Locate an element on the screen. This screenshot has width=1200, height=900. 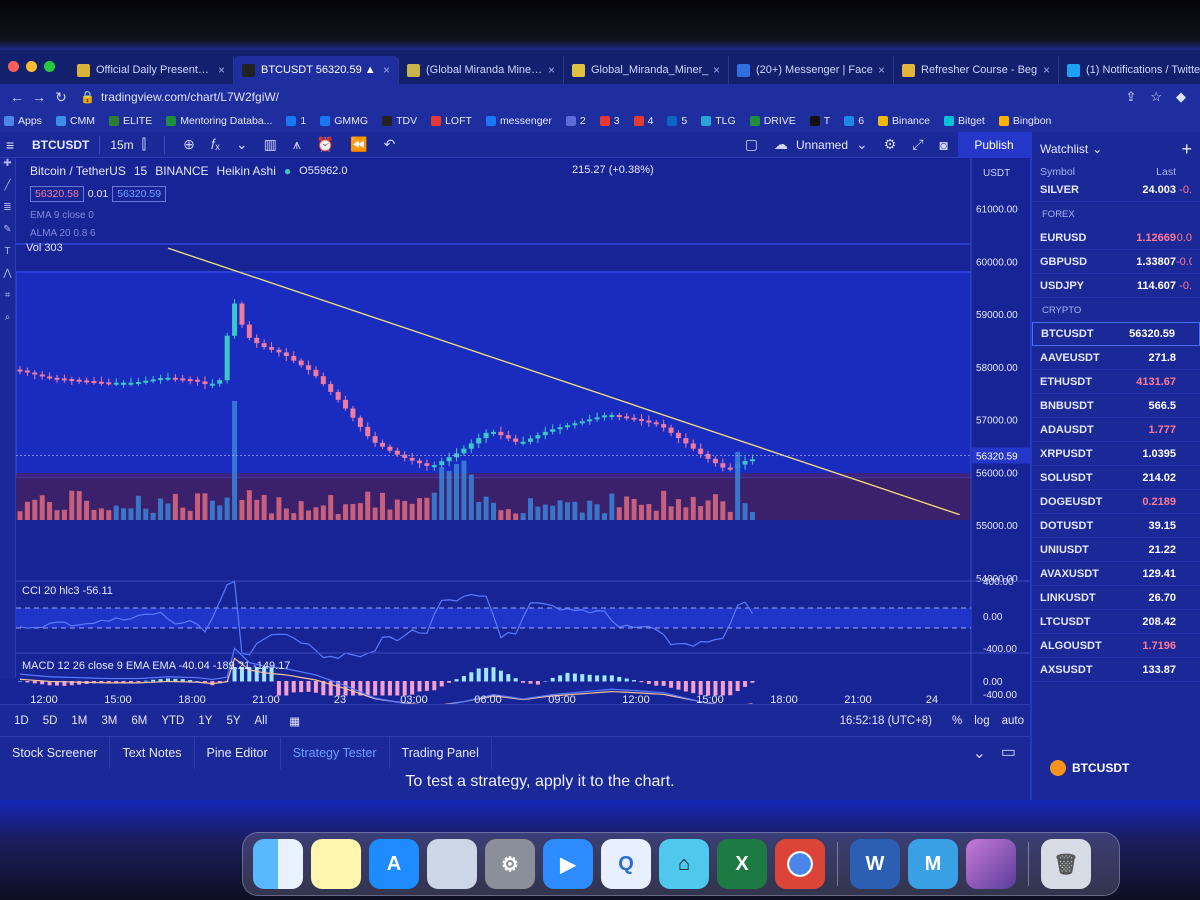
bookmark-item: DRIVE is located at coordinates (772, 121).